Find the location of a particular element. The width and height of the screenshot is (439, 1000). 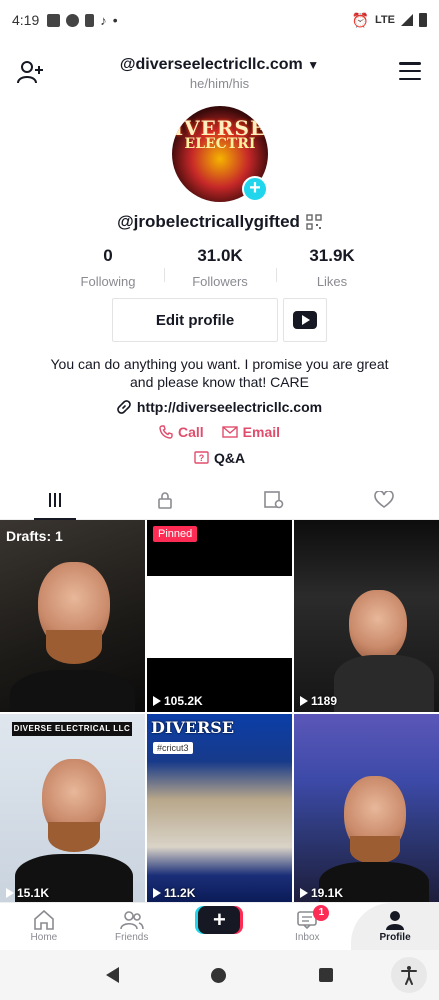

youtube-icon is located at coordinates (305, 320).